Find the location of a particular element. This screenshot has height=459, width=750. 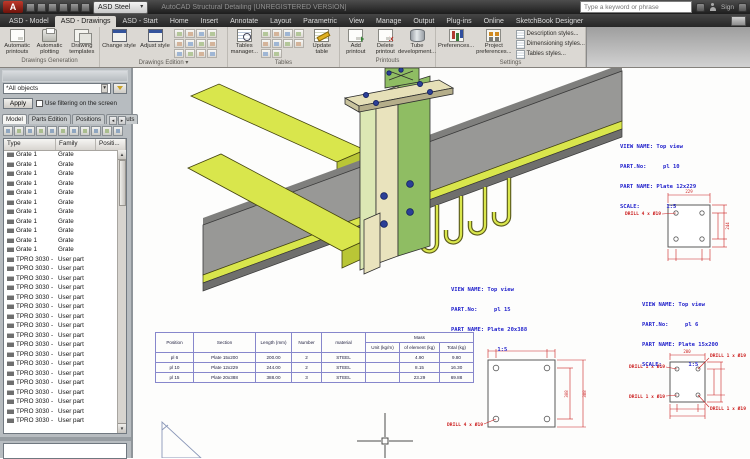

apply-button: Apply is located at coordinates (18, 103).